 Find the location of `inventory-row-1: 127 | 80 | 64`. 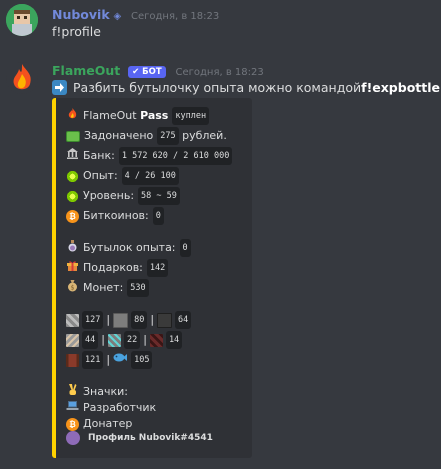

inventory-row-1: 127 | 80 | 64 is located at coordinates (129, 320).